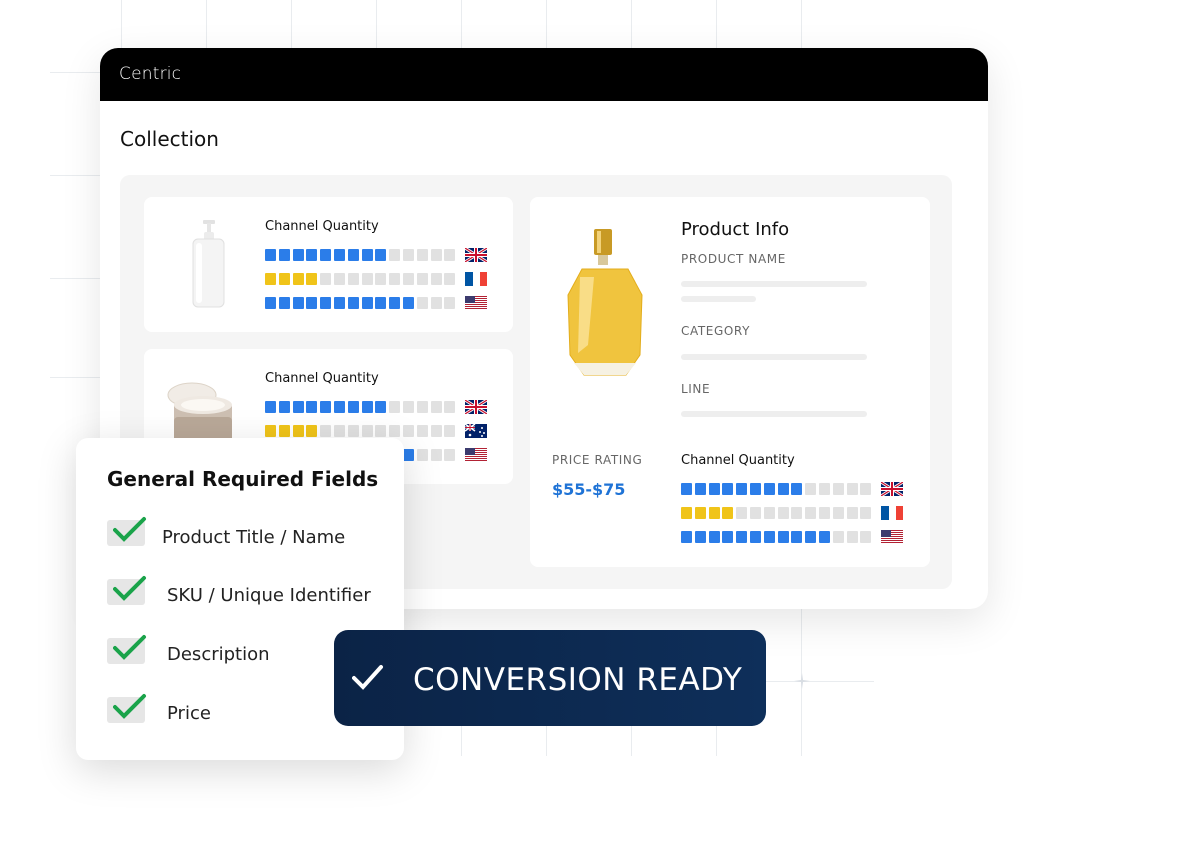 Image resolution: width=1200 pixels, height=856 pixels. Describe the element at coordinates (605, 302) in the screenshot. I see `perfume-bottle-image` at that location.